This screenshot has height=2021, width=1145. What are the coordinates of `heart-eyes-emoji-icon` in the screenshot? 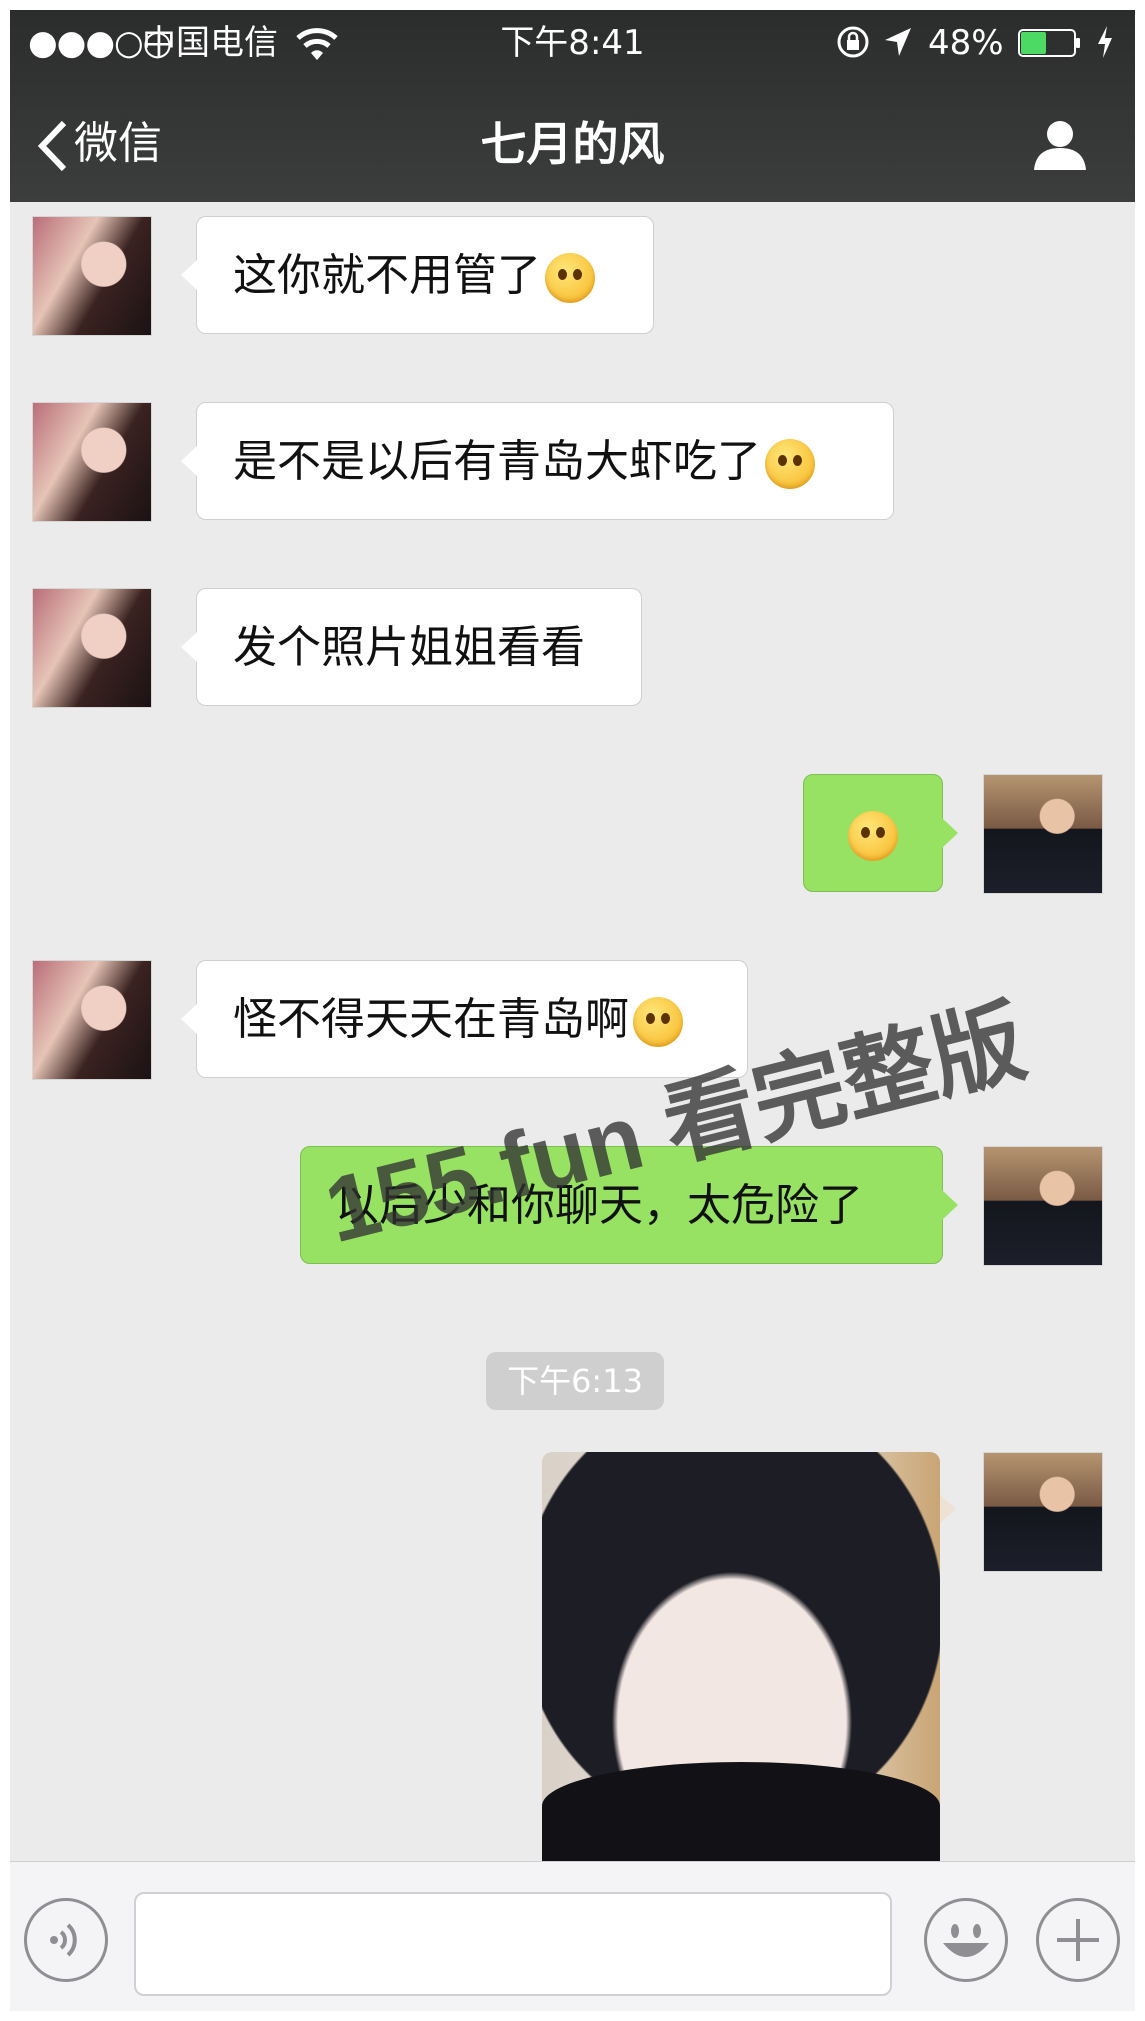 It's located at (790, 464).